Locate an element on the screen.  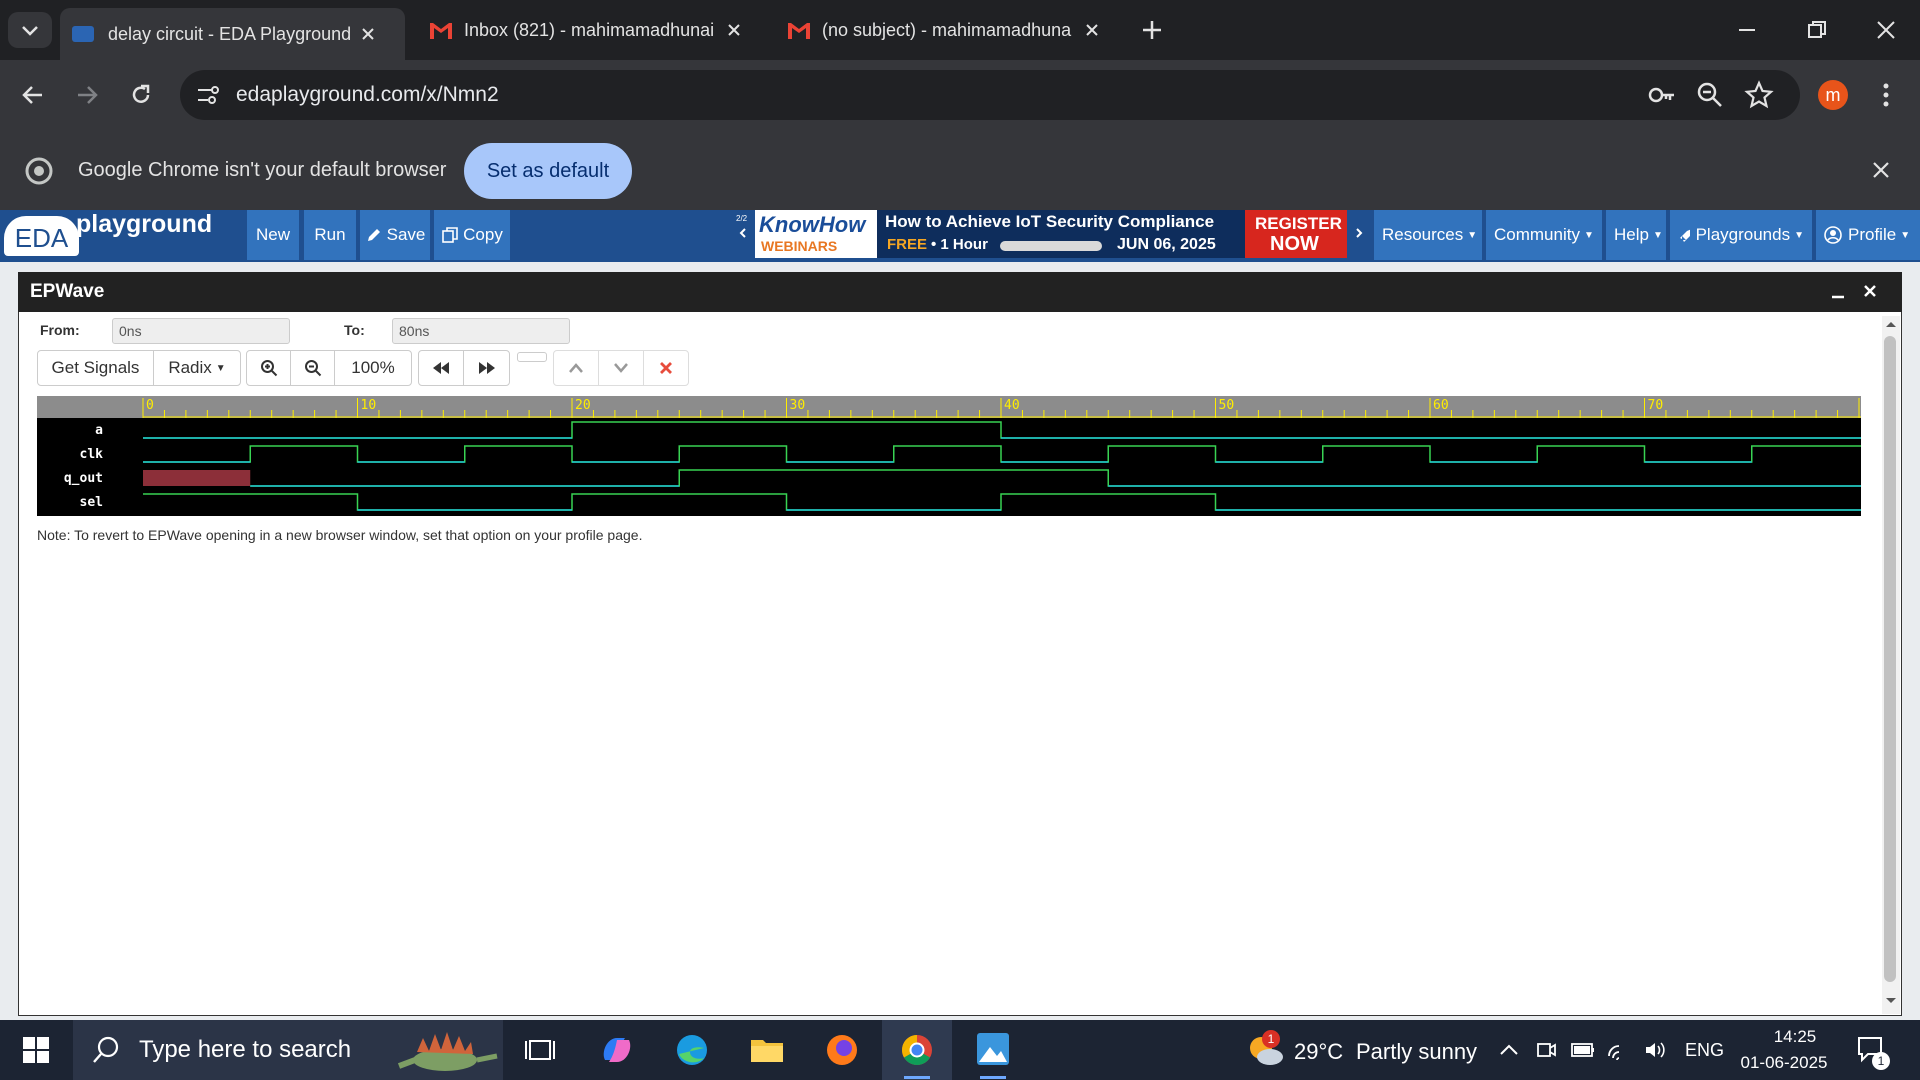
minimize-icon is located at coordinates (1747, 30).